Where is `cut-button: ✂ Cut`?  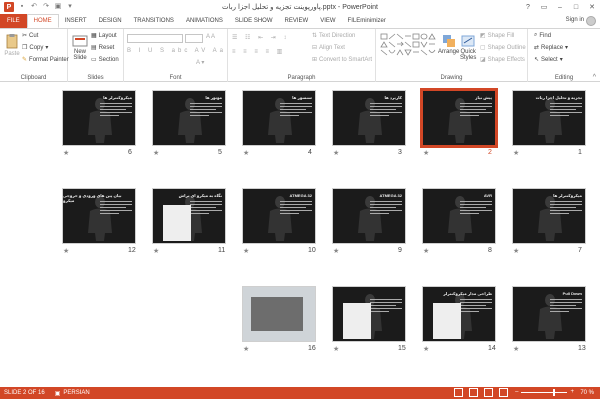 cut-button: ✂ Cut is located at coordinates (30, 36).